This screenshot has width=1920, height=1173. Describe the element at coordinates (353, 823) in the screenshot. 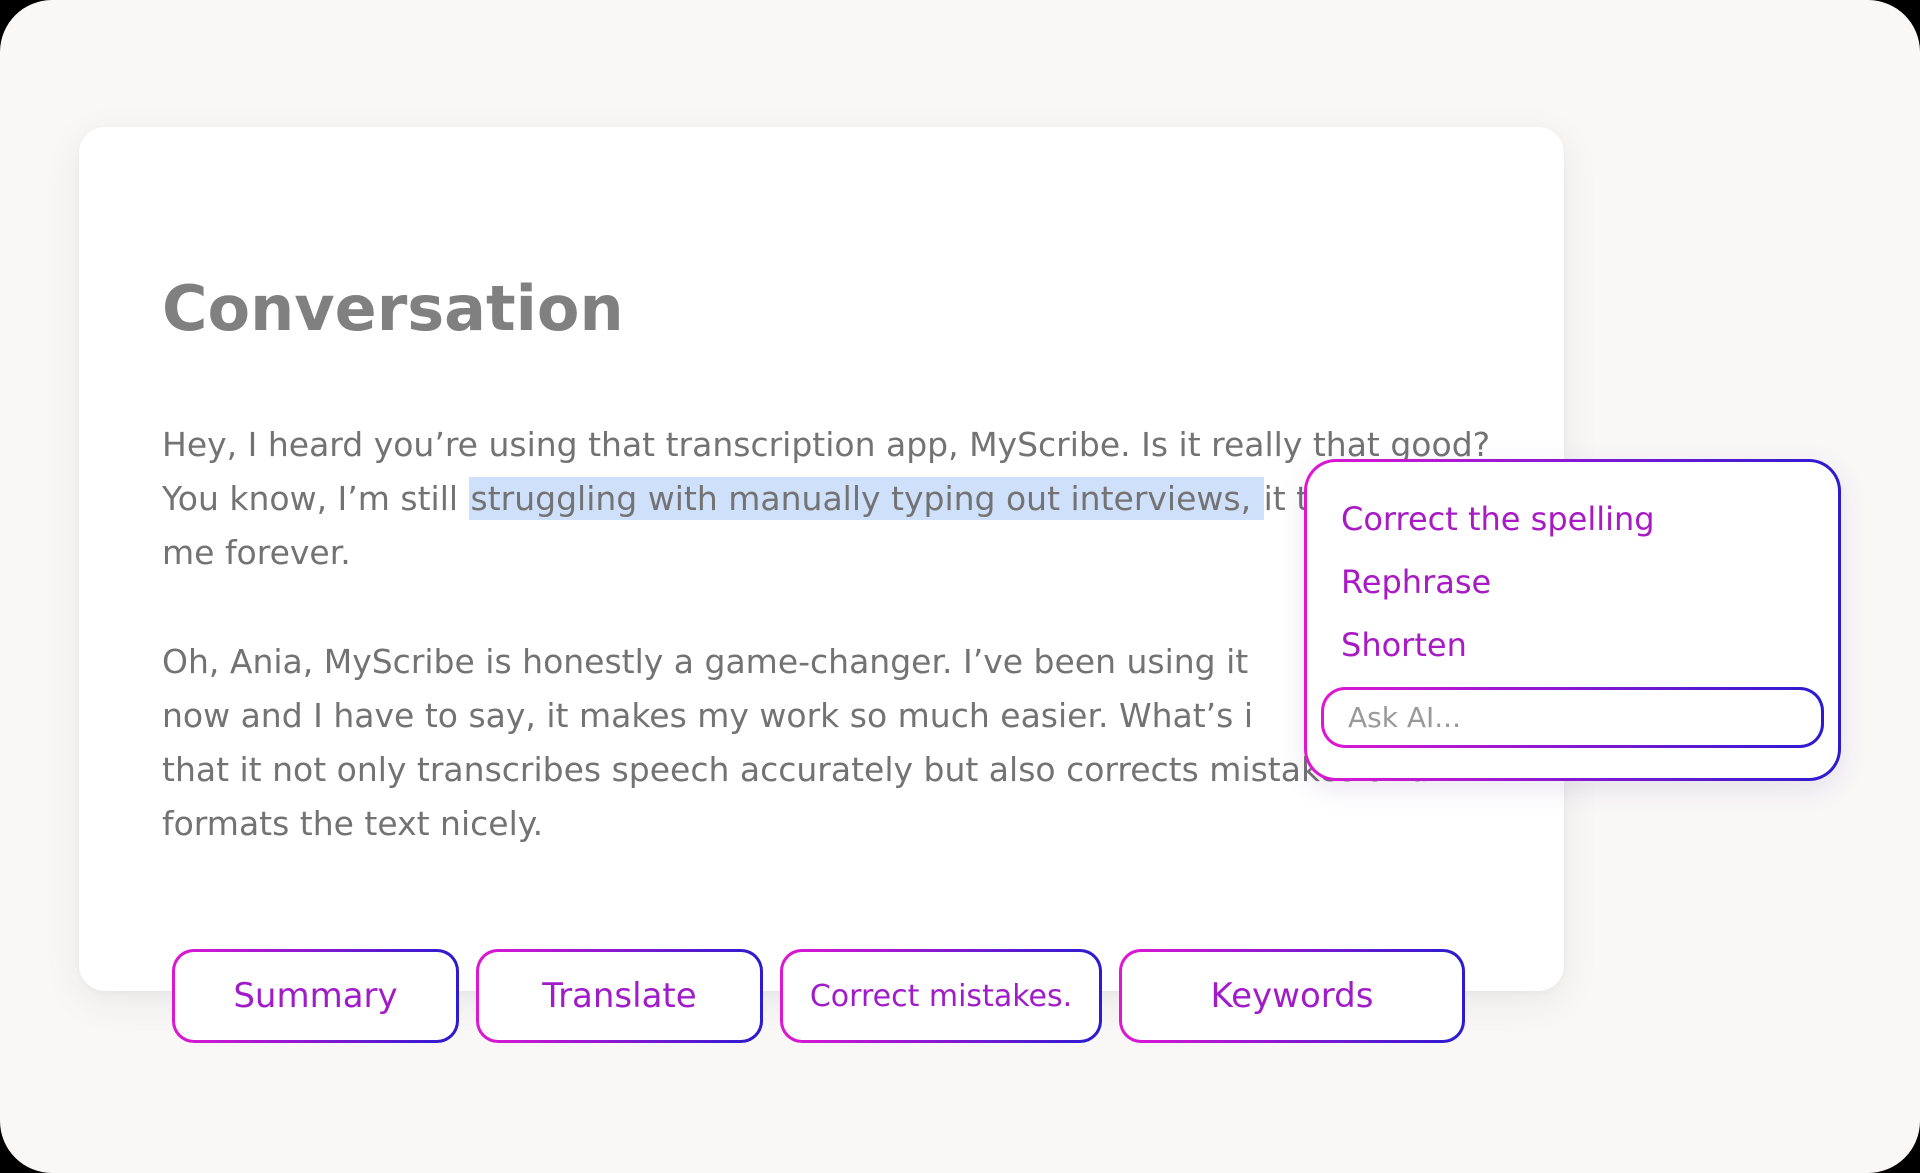

I see `paragraph-2-line-4: formats the text nicely.` at that location.